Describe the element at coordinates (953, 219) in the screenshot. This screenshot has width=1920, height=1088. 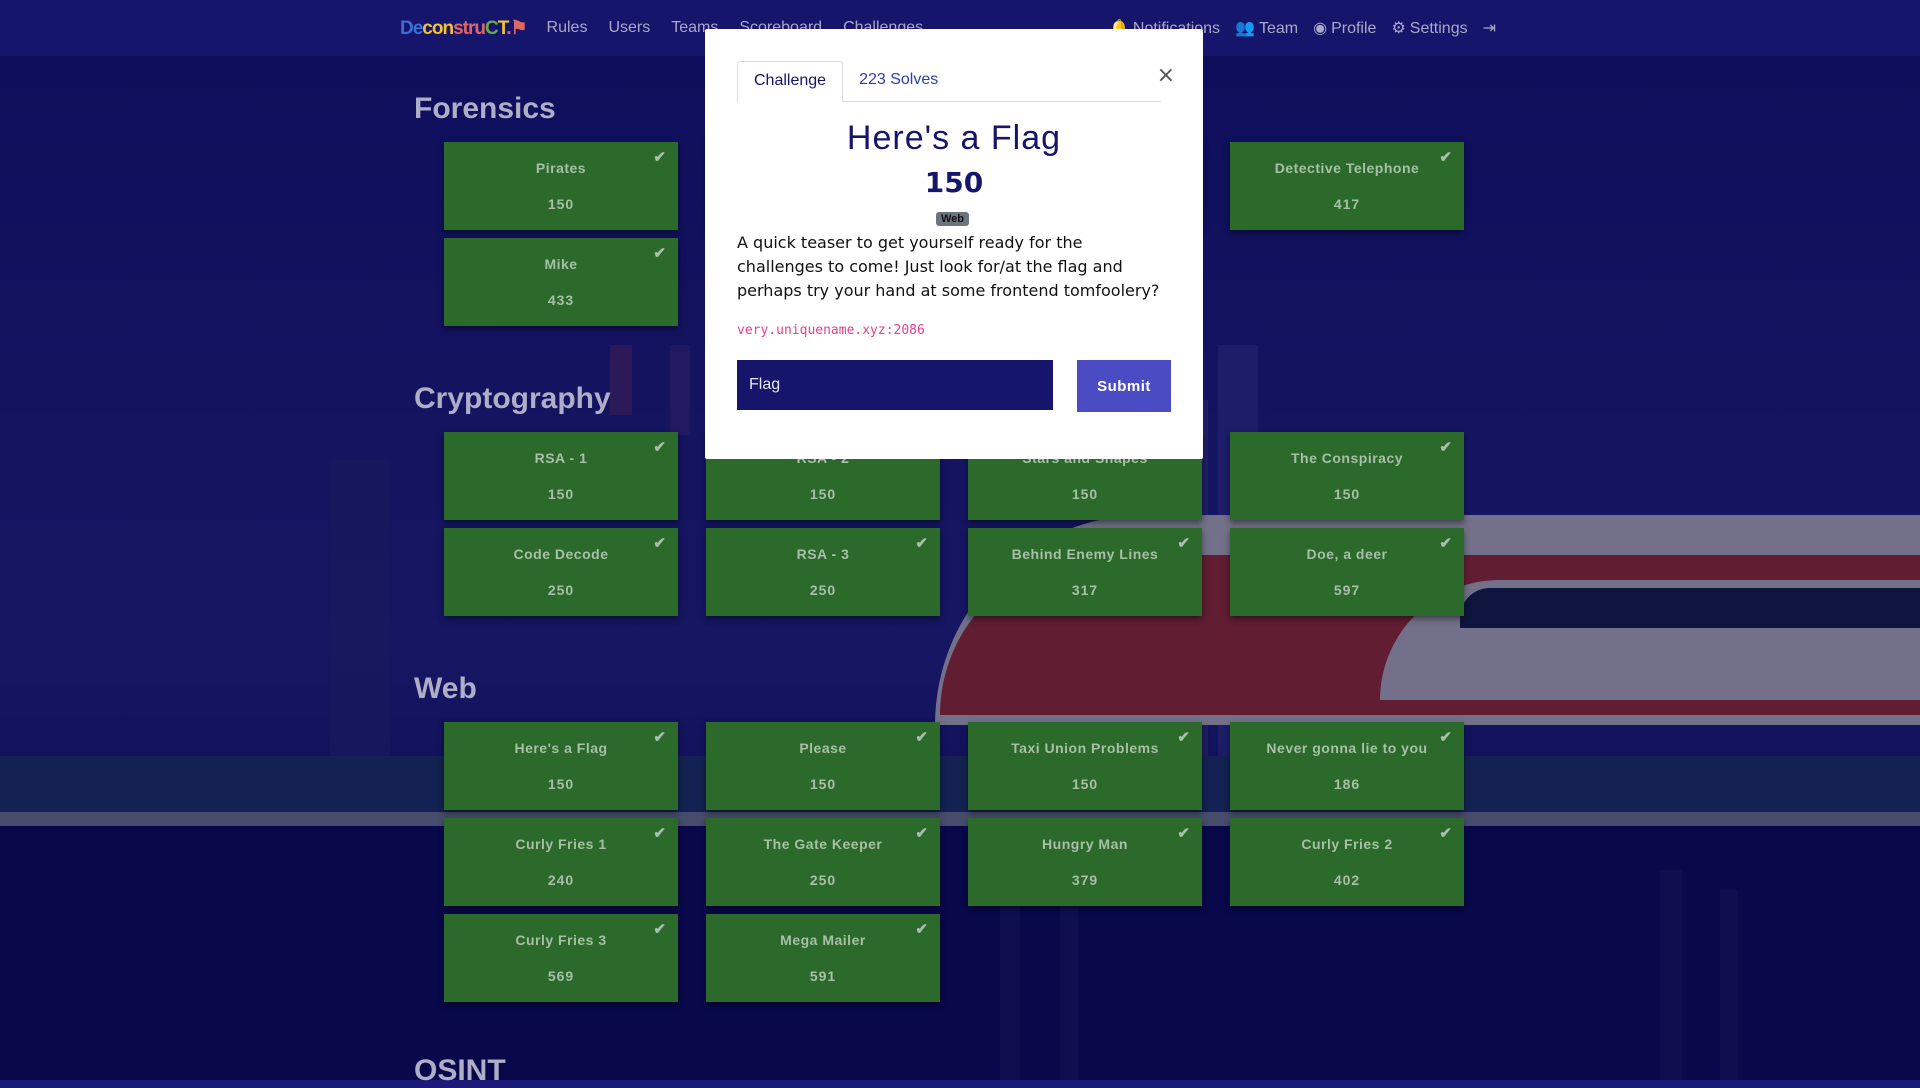
I see `challenge-tag-badge: Web` at that location.